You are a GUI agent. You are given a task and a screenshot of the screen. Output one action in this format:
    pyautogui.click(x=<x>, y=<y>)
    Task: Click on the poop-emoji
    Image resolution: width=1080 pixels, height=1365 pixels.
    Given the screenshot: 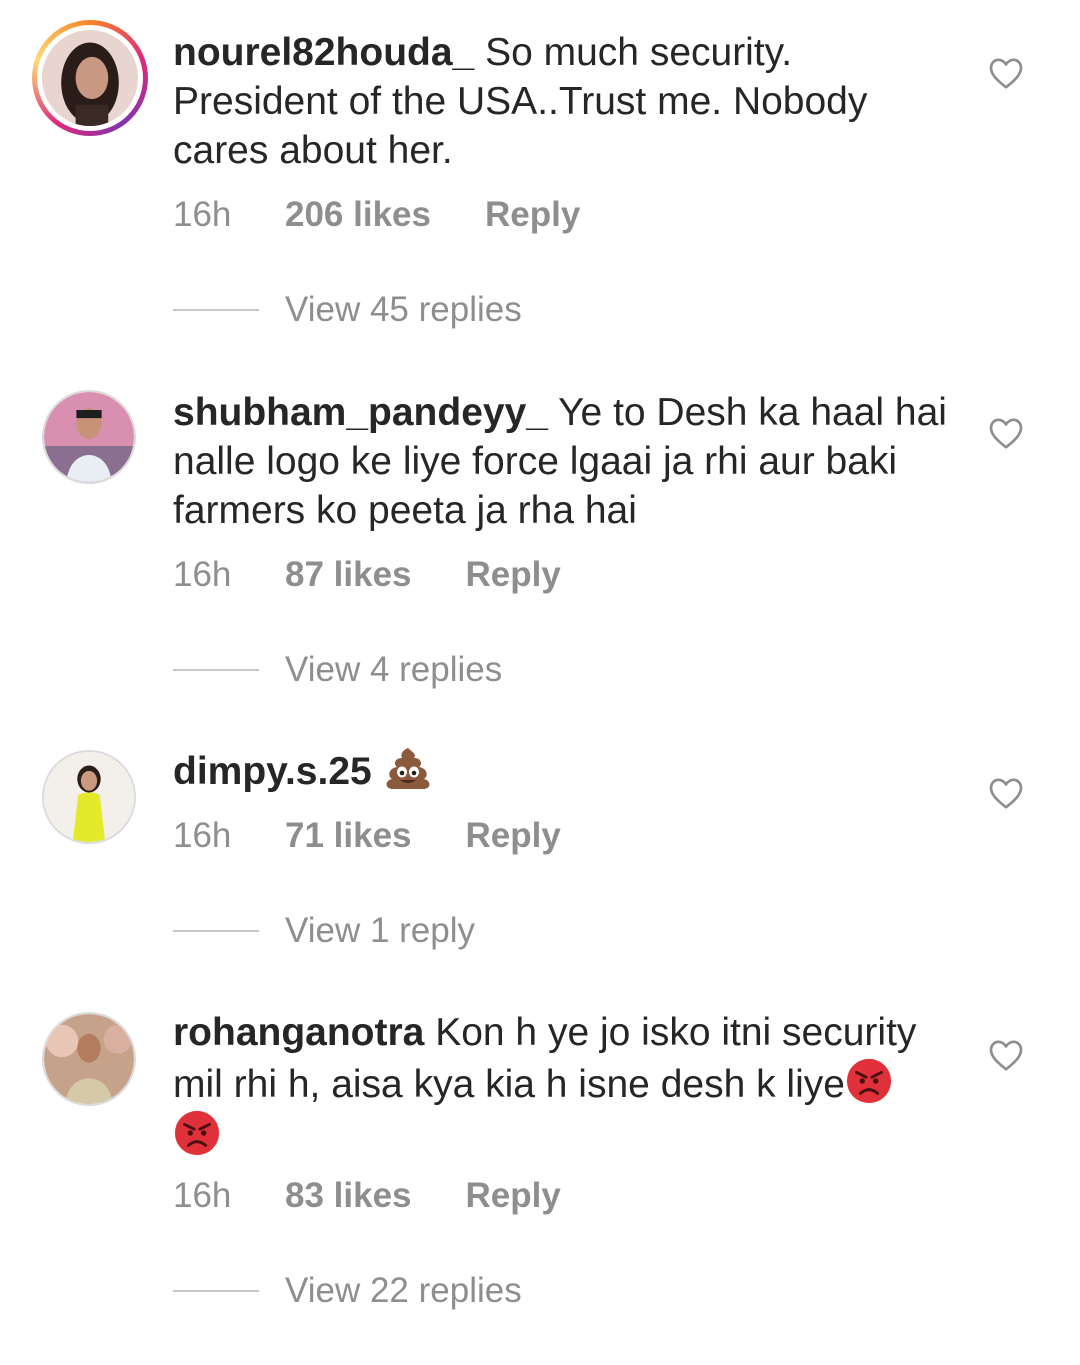 What is the action you would take?
    pyautogui.click(x=408, y=768)
    